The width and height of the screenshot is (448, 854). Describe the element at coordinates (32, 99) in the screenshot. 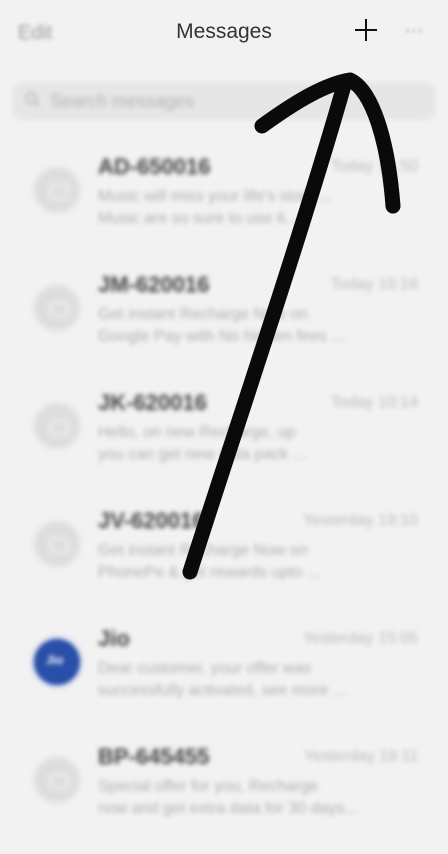

I see `search-icon` at that location.